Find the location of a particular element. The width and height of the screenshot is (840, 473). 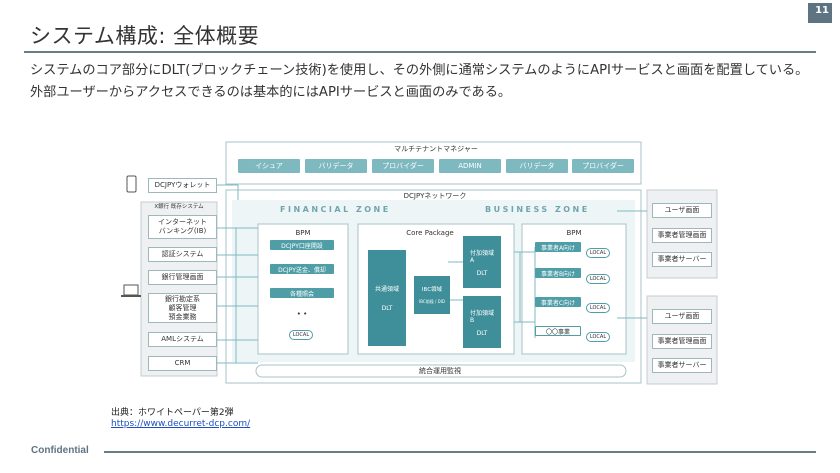

business-bpm-label: BPM is located at coordinates (574, 233).